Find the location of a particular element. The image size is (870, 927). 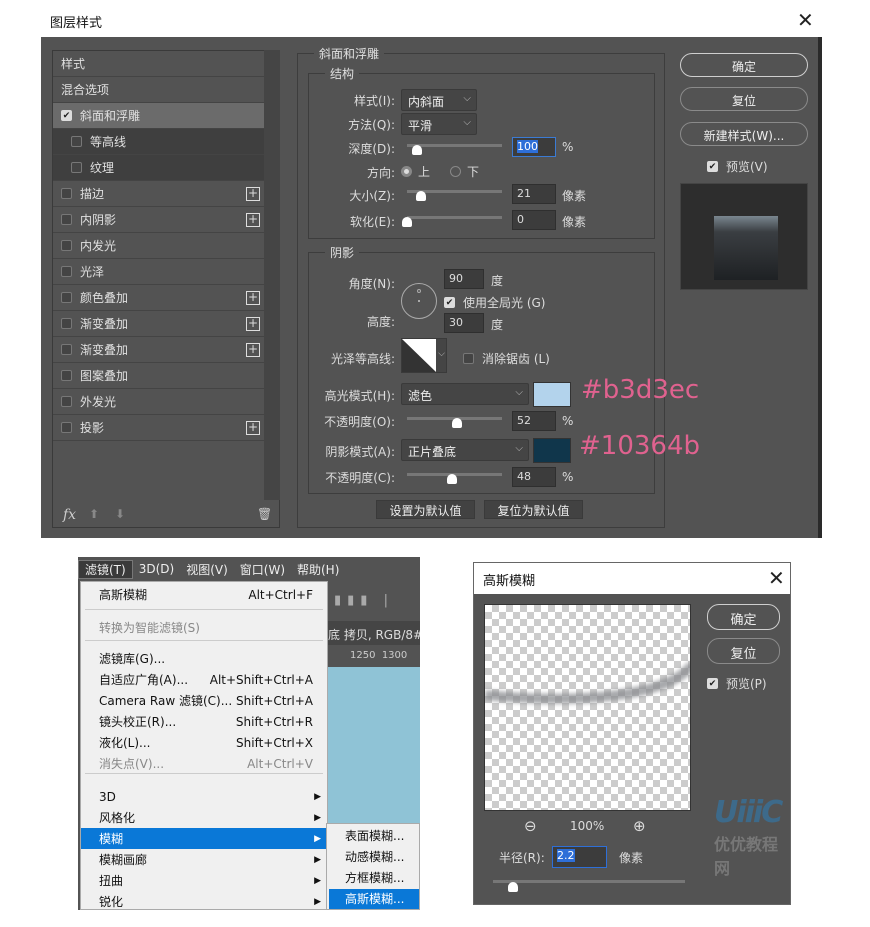

menu-item: 镜头校正(R)... Shift+Ctrl+R is located at coordinates (204, 721).